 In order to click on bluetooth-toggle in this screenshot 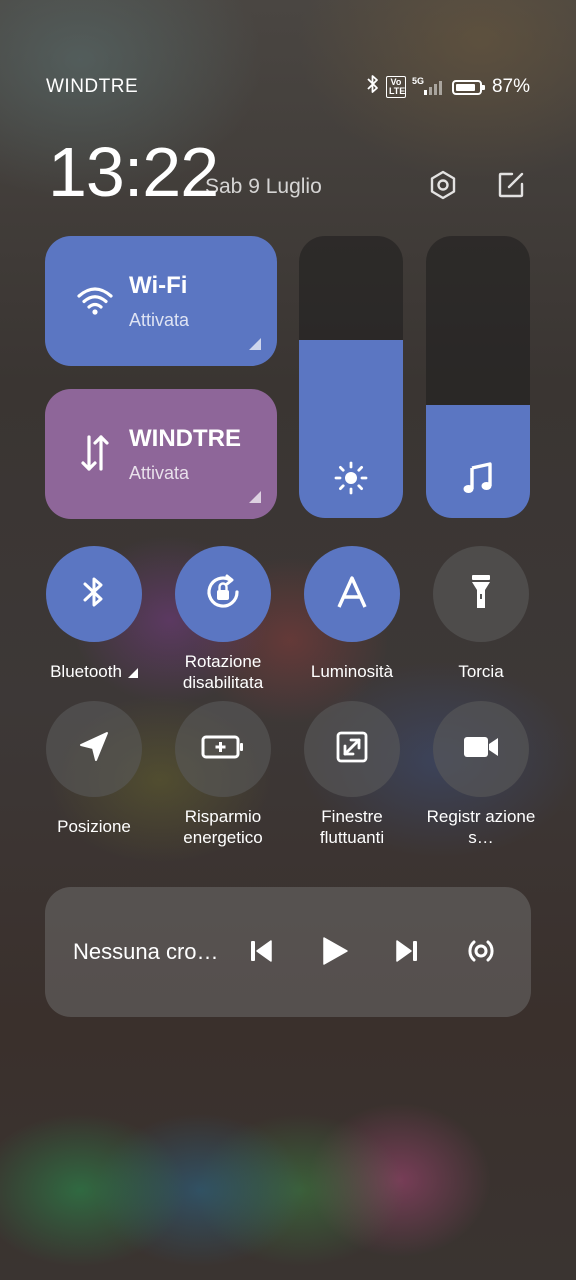, I will do `click(94, 594)`.